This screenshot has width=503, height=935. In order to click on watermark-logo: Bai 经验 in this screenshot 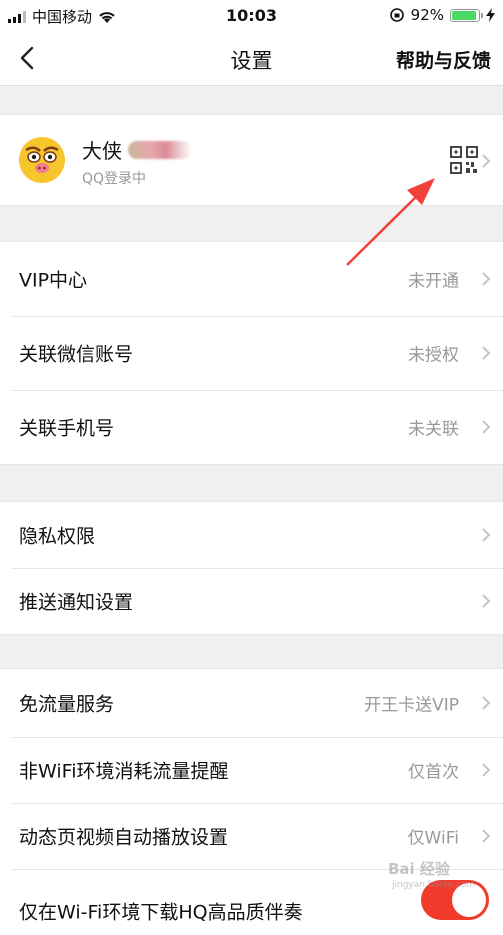, I will do `click(419, 869)`.